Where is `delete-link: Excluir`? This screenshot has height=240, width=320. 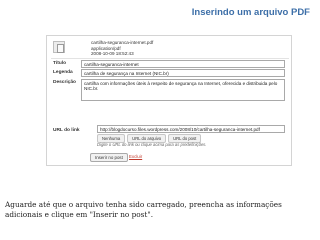 delete-link: Excluir is located at coordinates (135, 156).